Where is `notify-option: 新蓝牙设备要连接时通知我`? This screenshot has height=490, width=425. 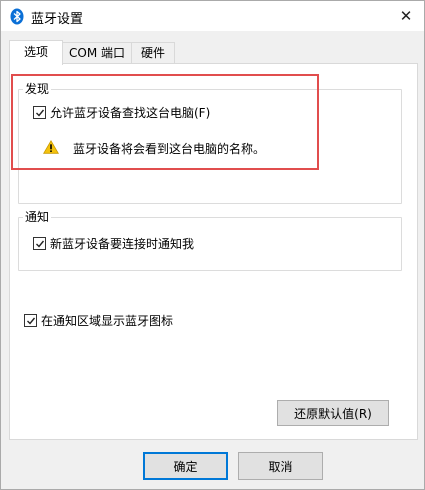
notify-option: 新蓝牙设备要连接时通知我 is located at coordinates (113, 243).